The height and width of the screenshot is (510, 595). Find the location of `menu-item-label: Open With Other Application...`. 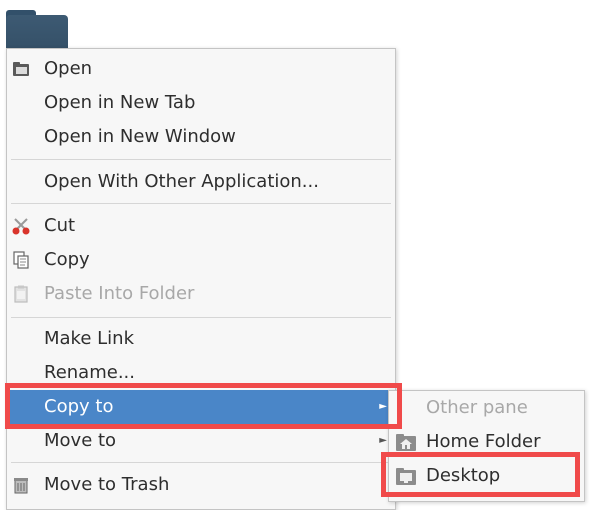

menu-item-label: Open With Other Application... is located at coordinates (181, 181).